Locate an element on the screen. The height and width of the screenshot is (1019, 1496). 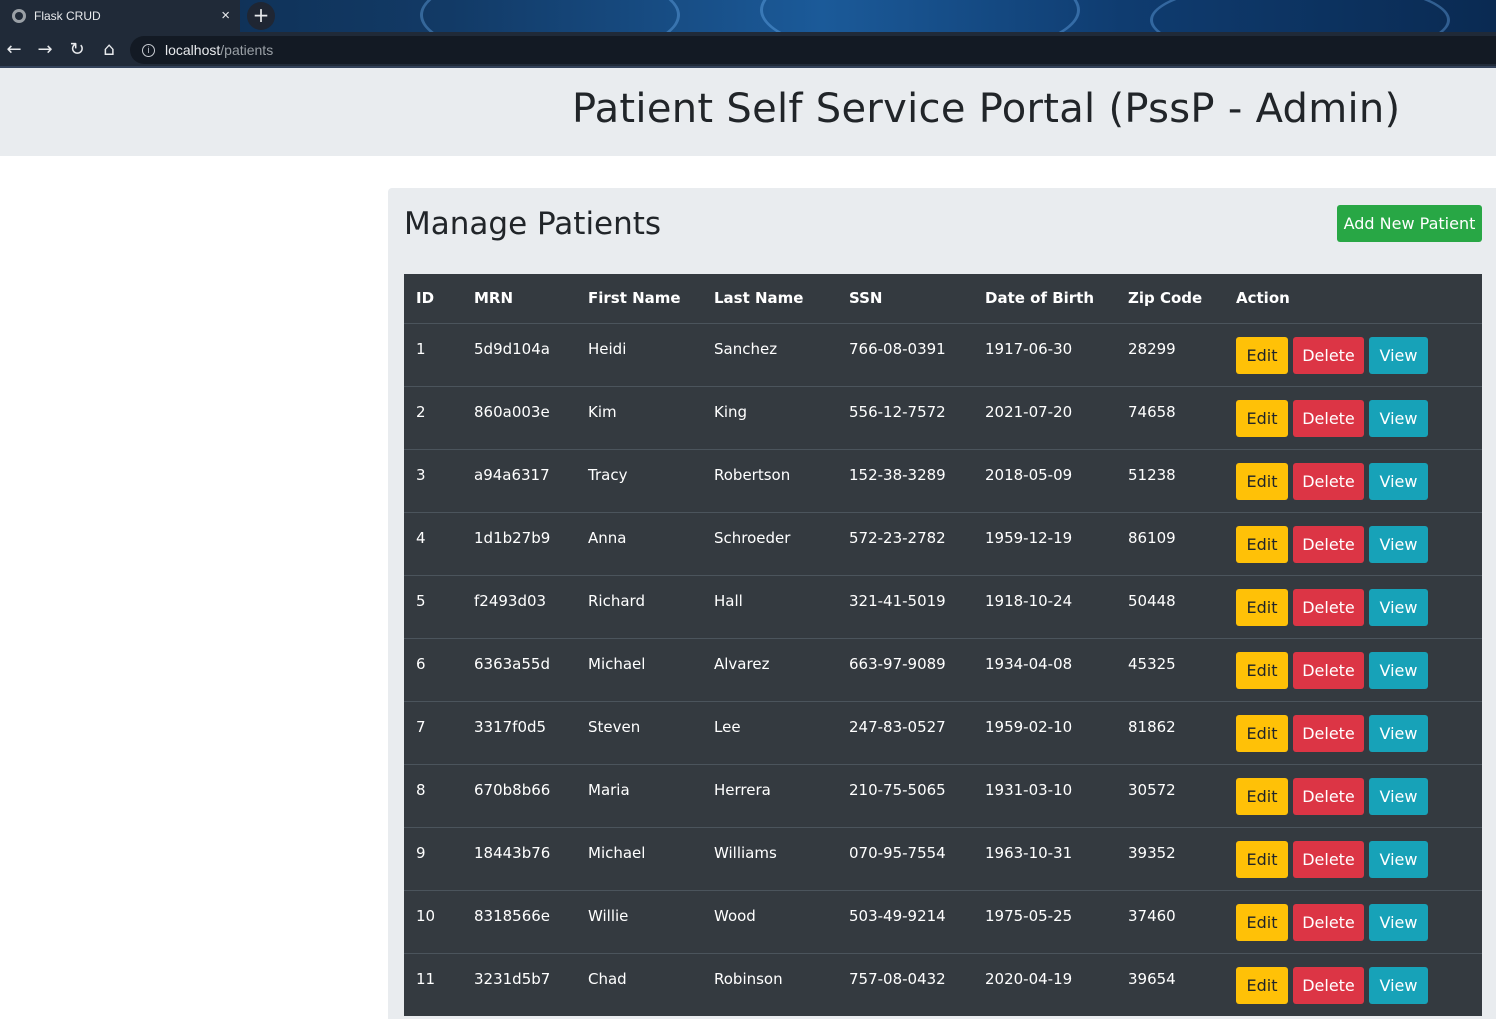
cell-first-name: Richard is located at coordinates (639, 606).